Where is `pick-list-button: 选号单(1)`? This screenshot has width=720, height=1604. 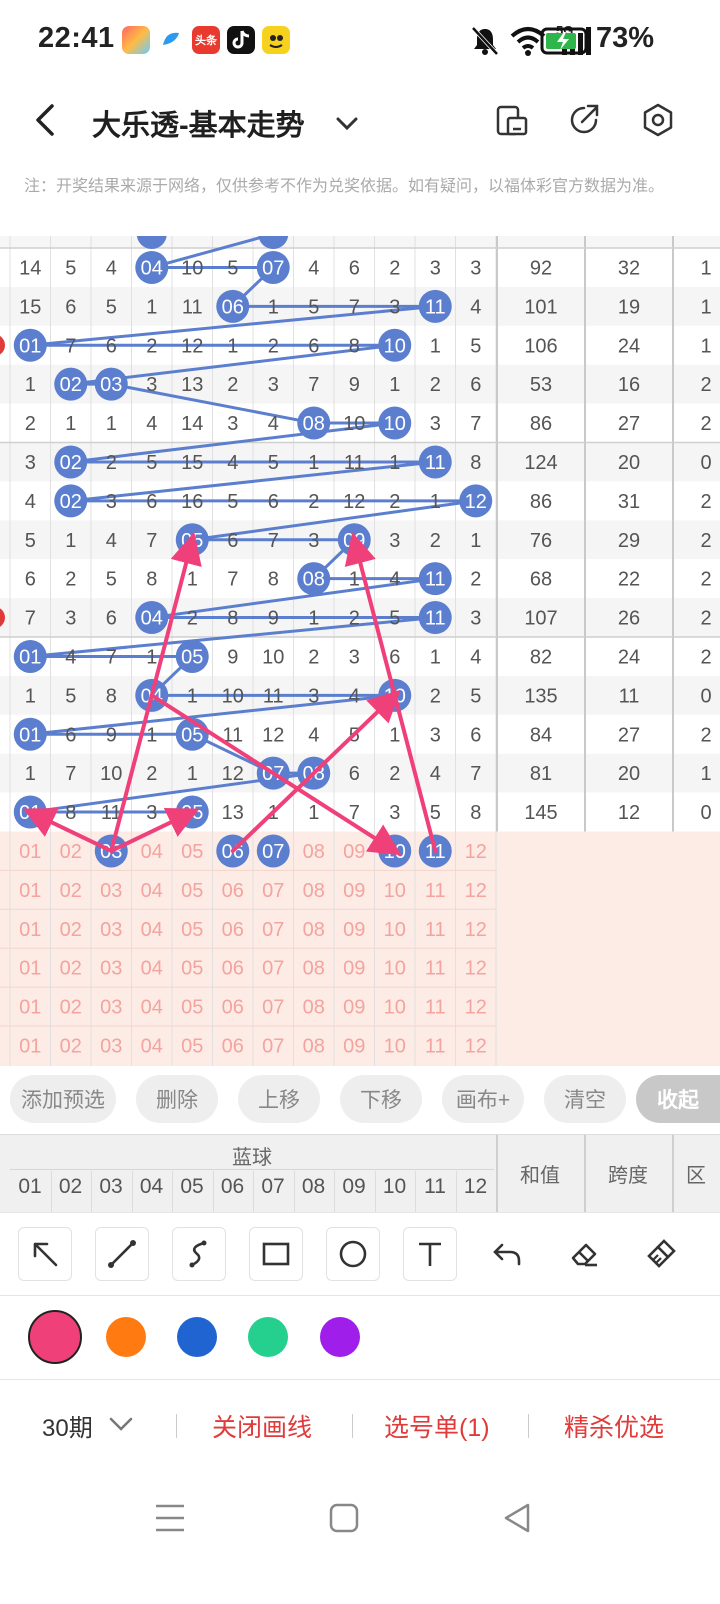 pick-list-button: 选号单(1) is located at coordinates (437, 1426).